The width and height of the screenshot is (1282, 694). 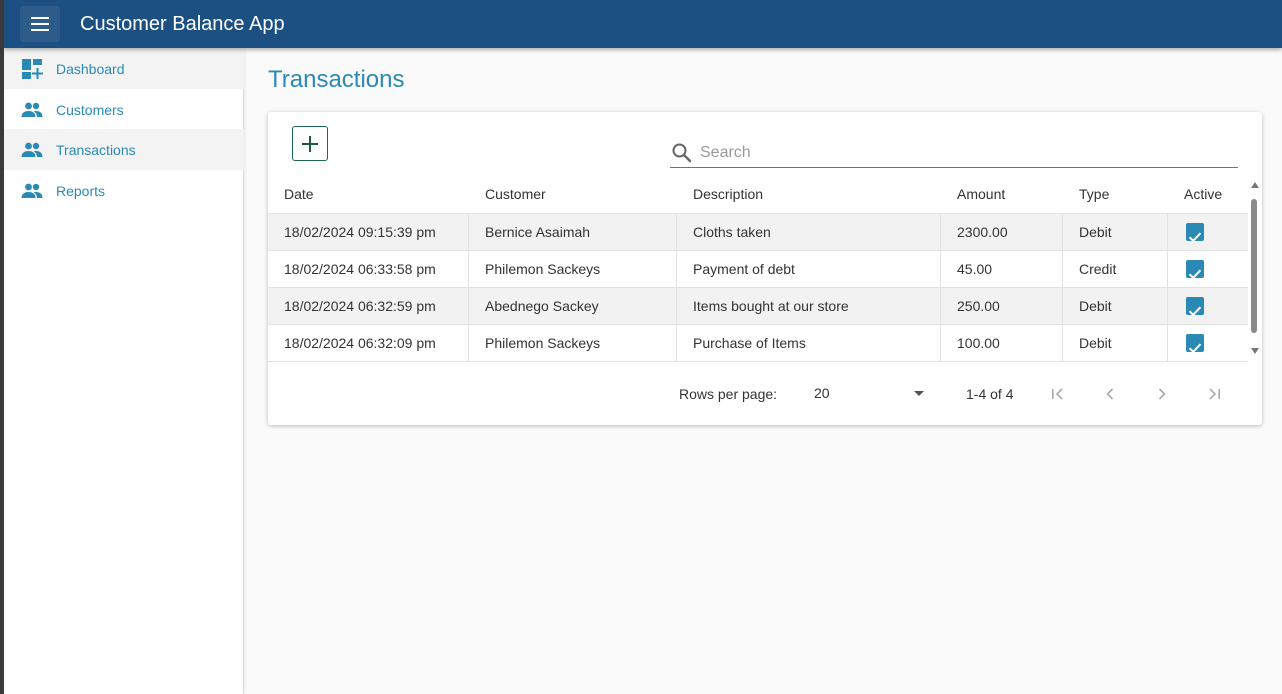 I want to click on sidebar-item-label: Customers, so click(x=90, y=109).